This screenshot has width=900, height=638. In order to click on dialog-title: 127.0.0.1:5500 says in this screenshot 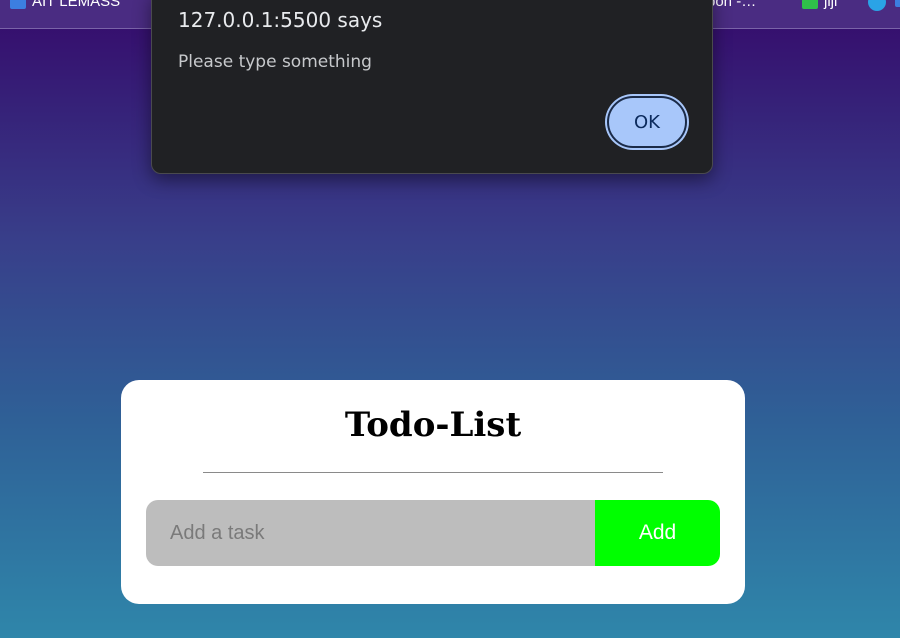, I will do `click(280, 20)`.